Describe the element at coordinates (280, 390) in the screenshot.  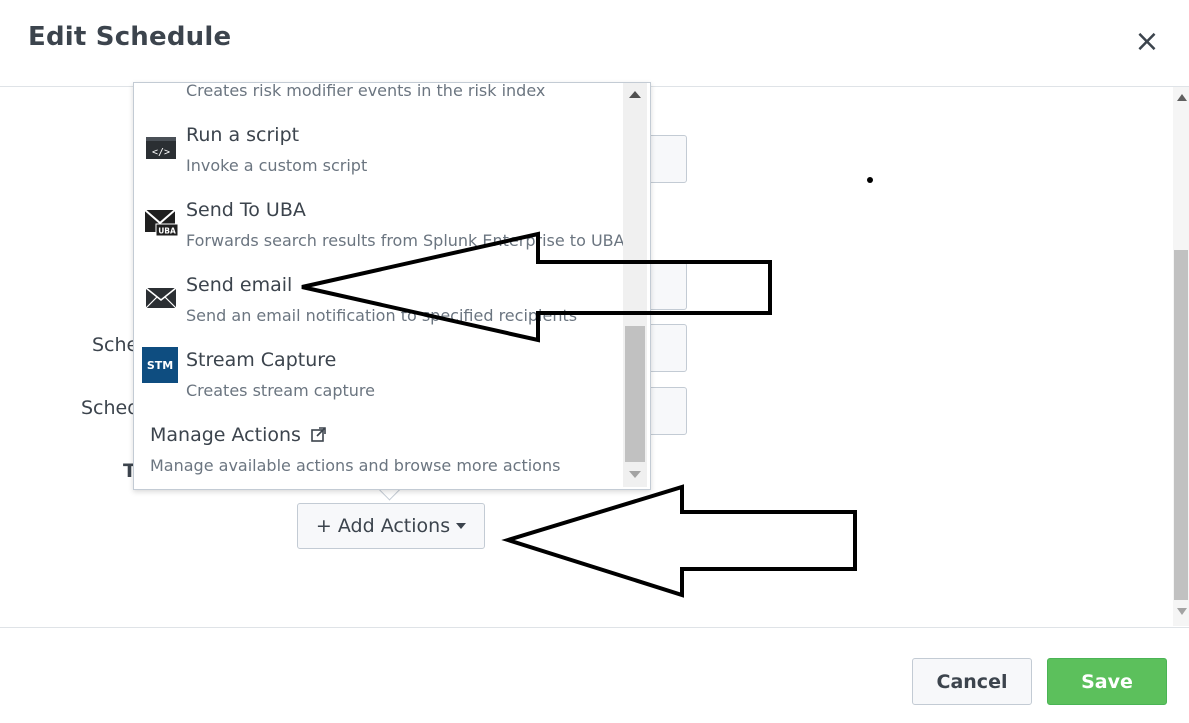
I see `dropdown-item-desc: Creates stream capture` at that location.